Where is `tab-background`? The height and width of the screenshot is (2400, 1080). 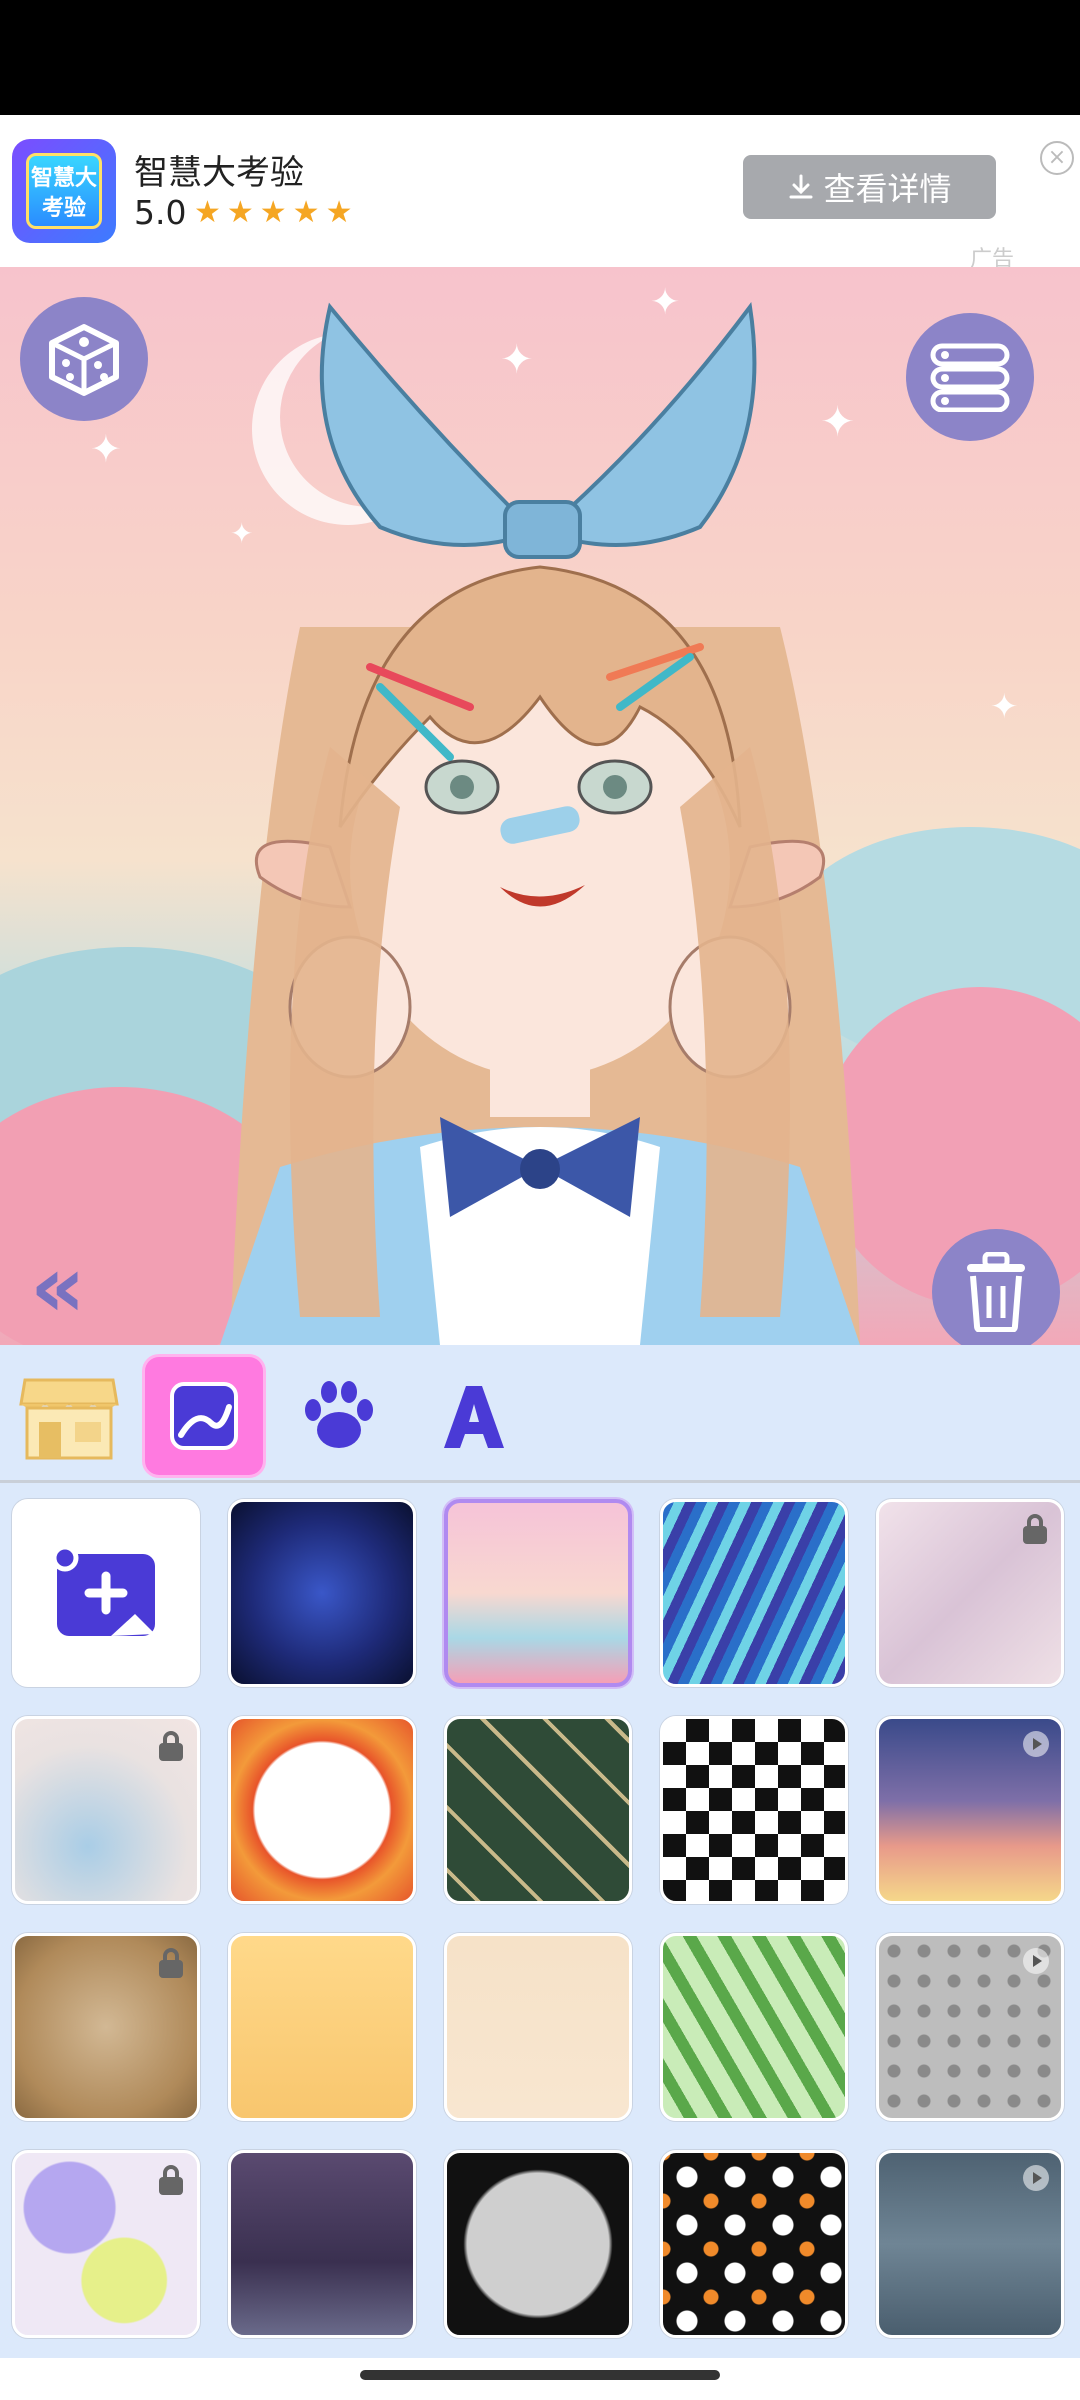 tab-background is located at coordinates (204, 1416).